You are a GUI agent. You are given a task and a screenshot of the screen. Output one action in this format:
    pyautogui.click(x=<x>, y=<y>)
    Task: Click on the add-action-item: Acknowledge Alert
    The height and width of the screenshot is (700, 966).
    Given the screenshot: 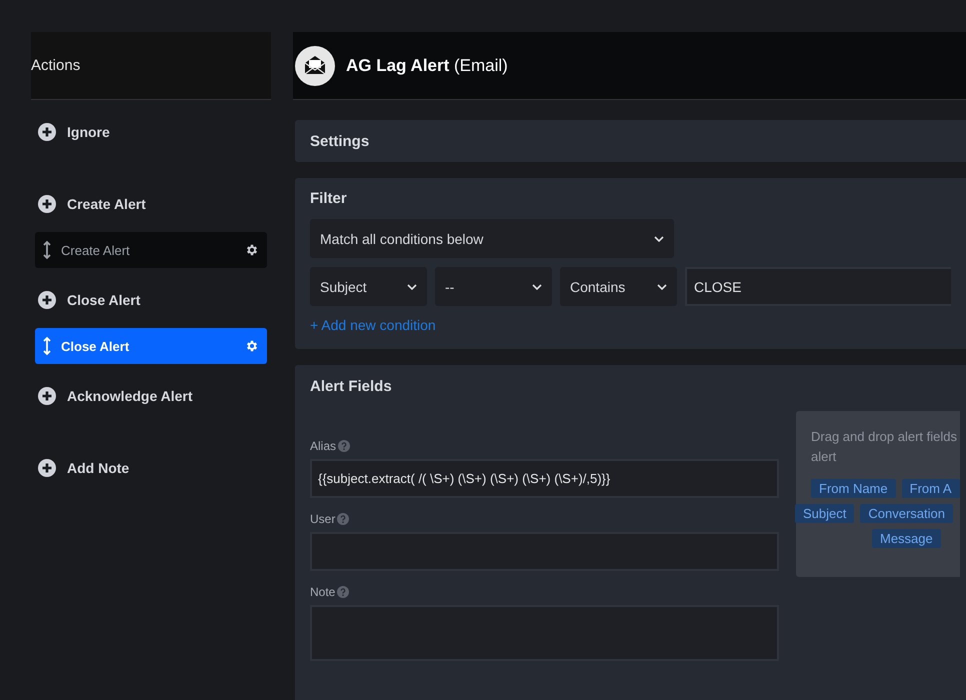 What is the action you would take?
    pyautogui.click(x=151, y=396)
    